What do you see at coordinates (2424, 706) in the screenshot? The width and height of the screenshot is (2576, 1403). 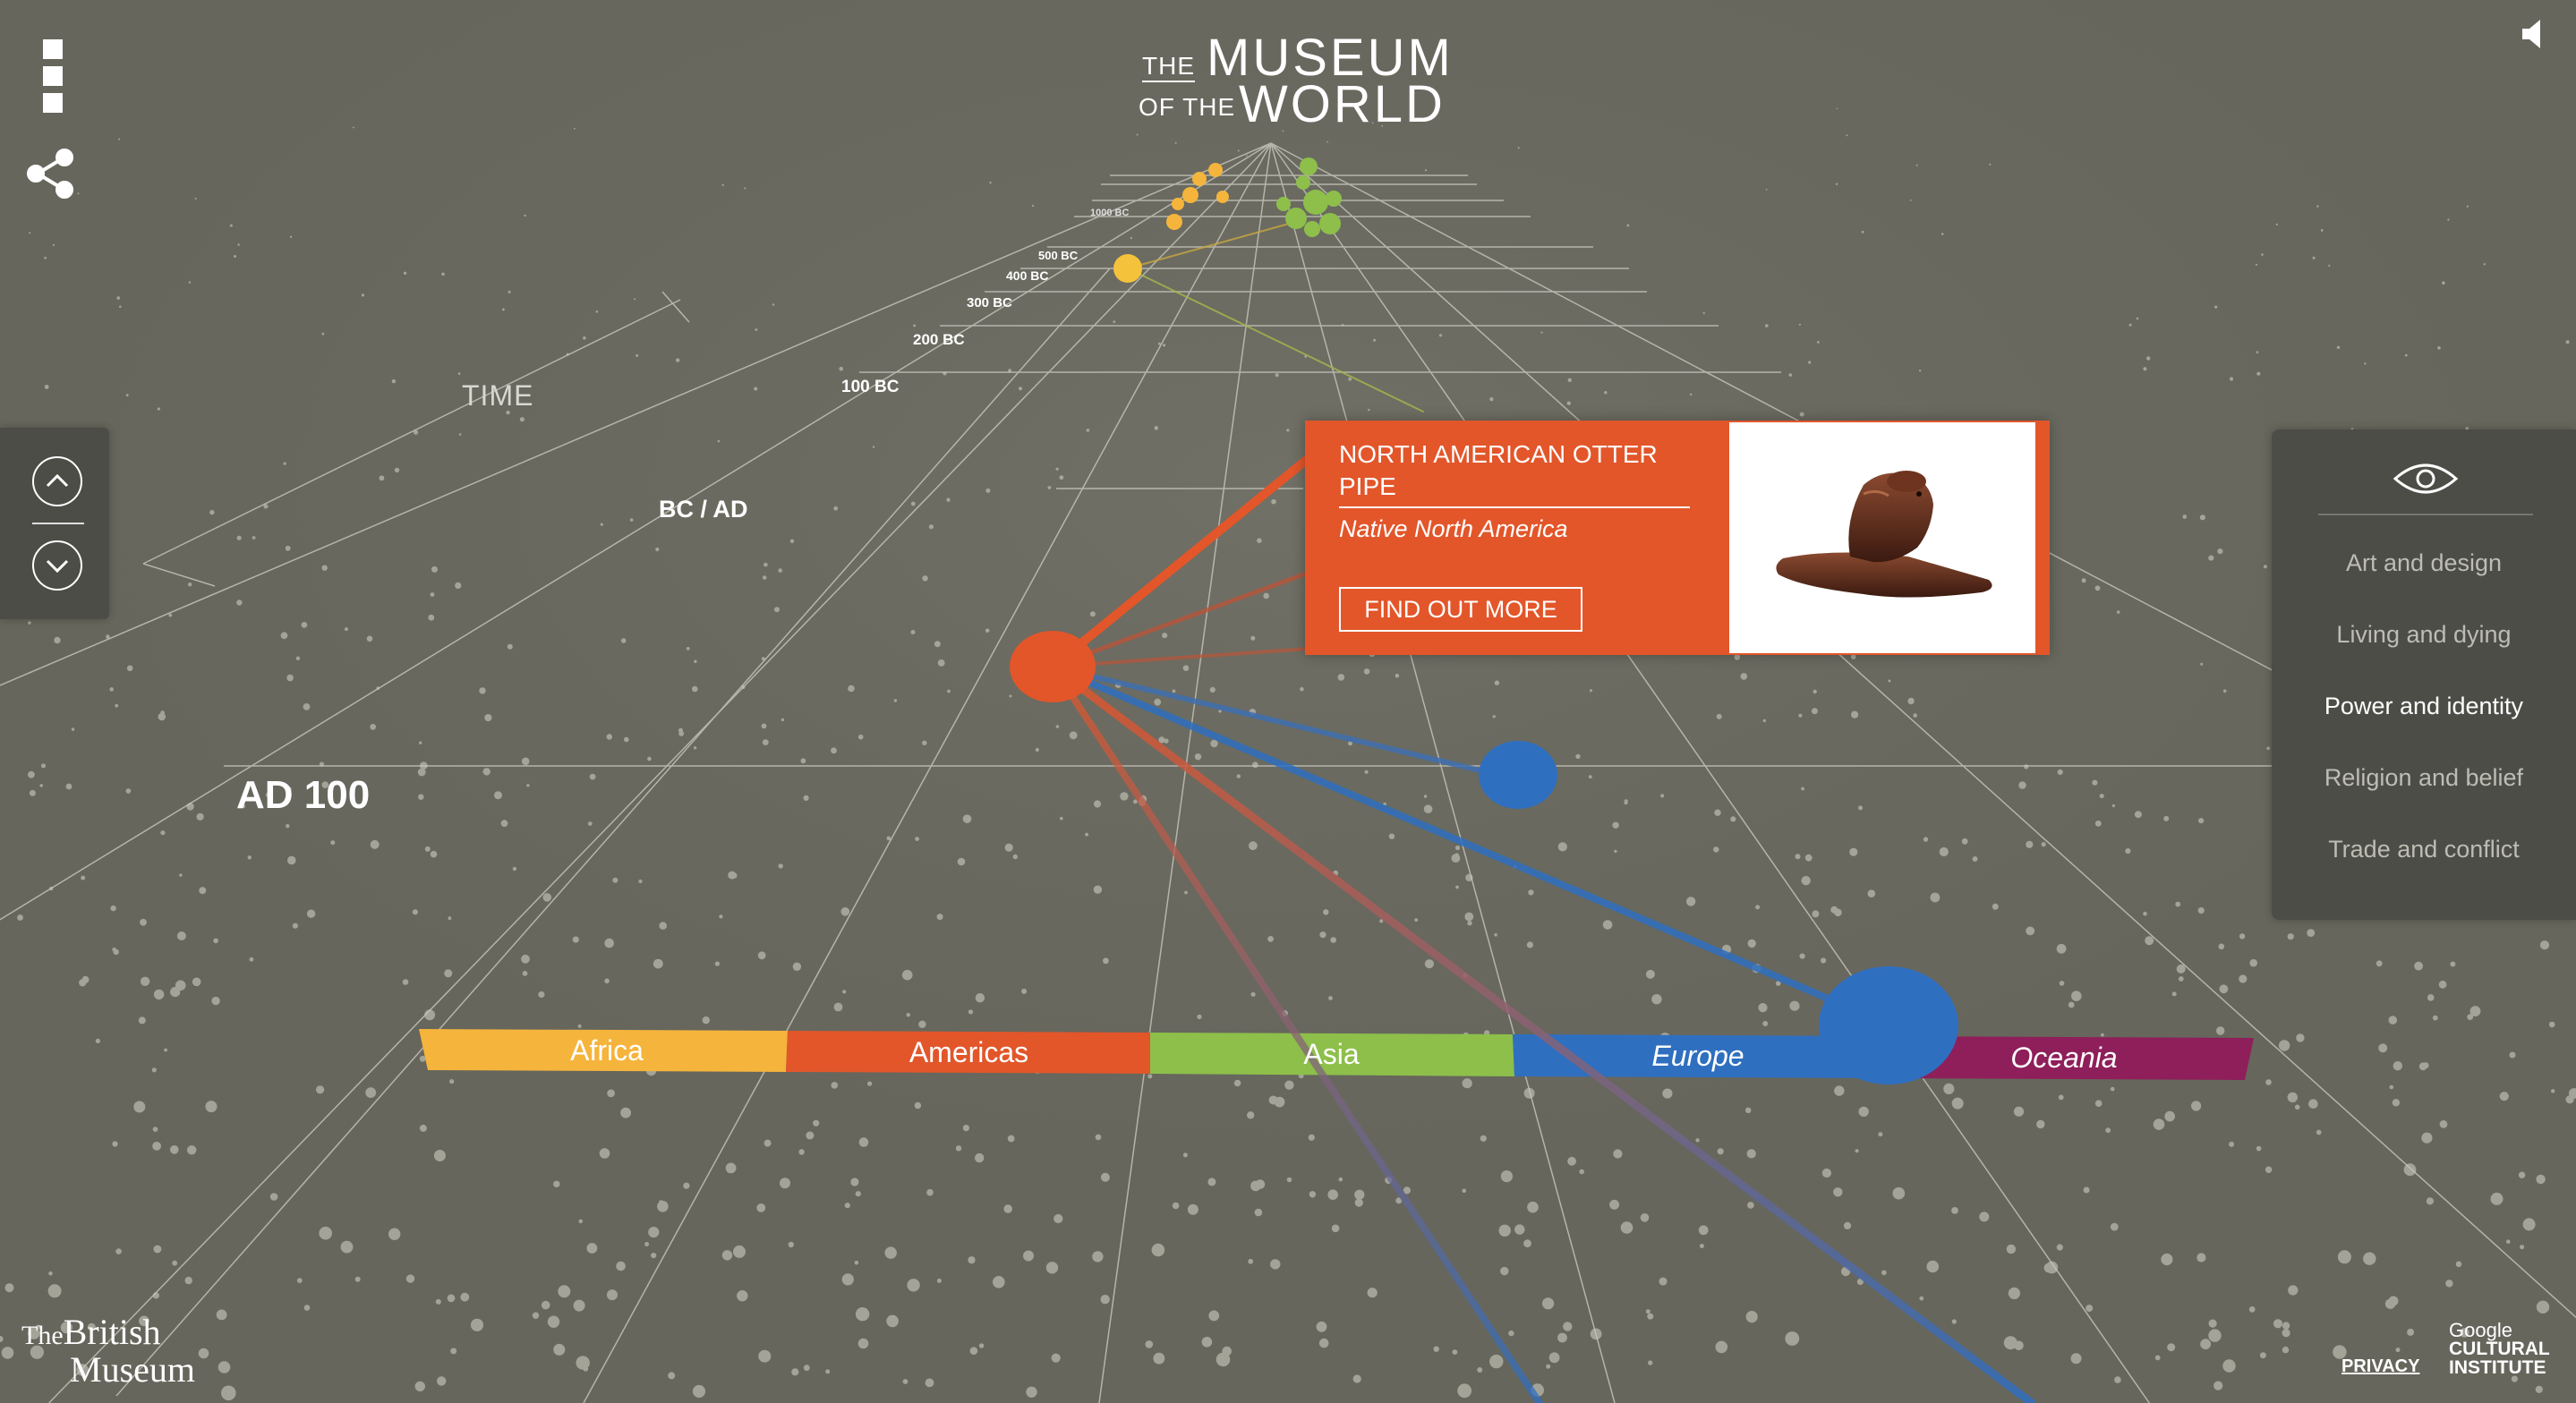 I see `filter-power-and-identity: Power and identity` at bounding box center [2424, 706].